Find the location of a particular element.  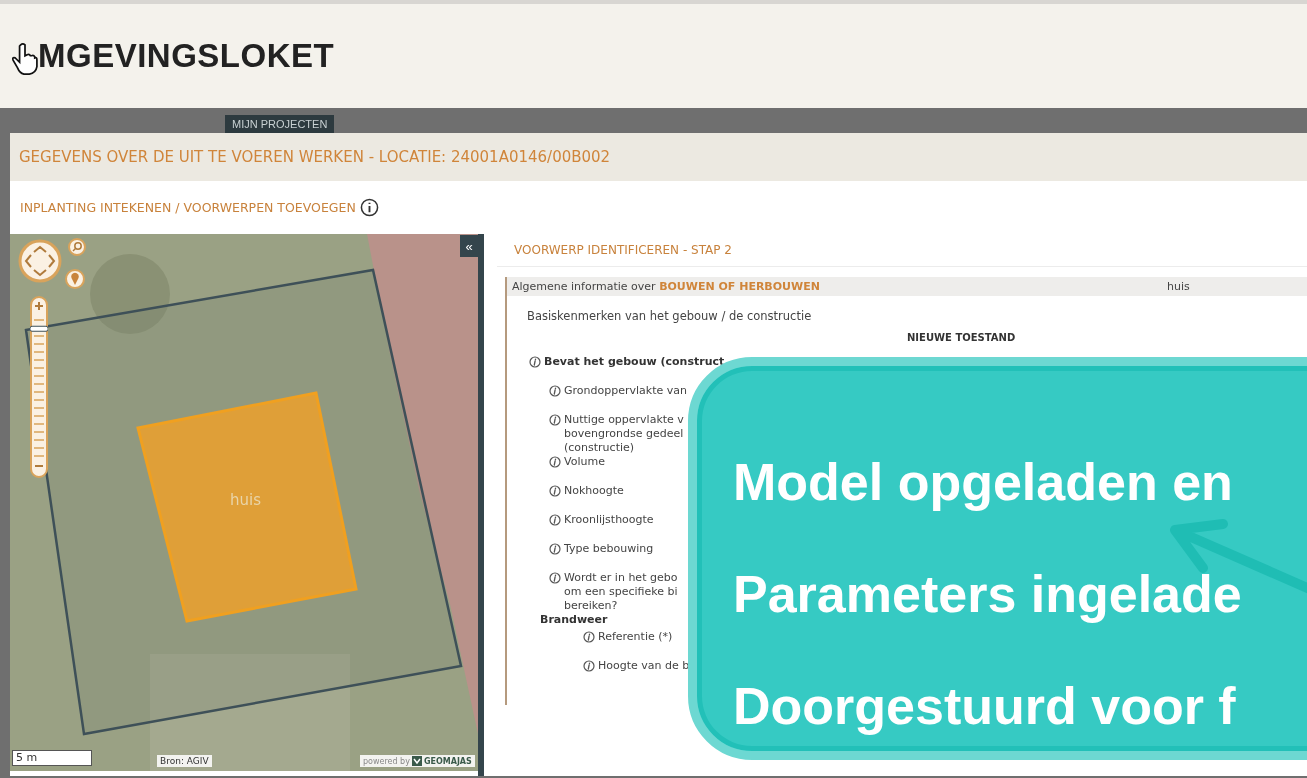

caption-text: Doorgestuurd voor f is located at coordinates (984, 706).